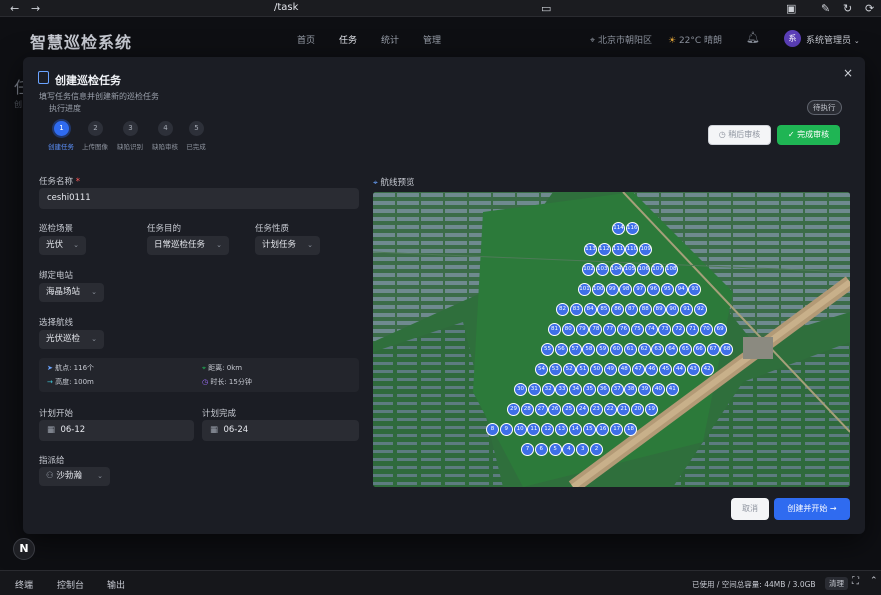 Image resolution: width=881 pixels, height=595 pixels. Describe the element at coordinates (630, 429) in the screenshot. I see `waypoint-marker: 18` at that location.